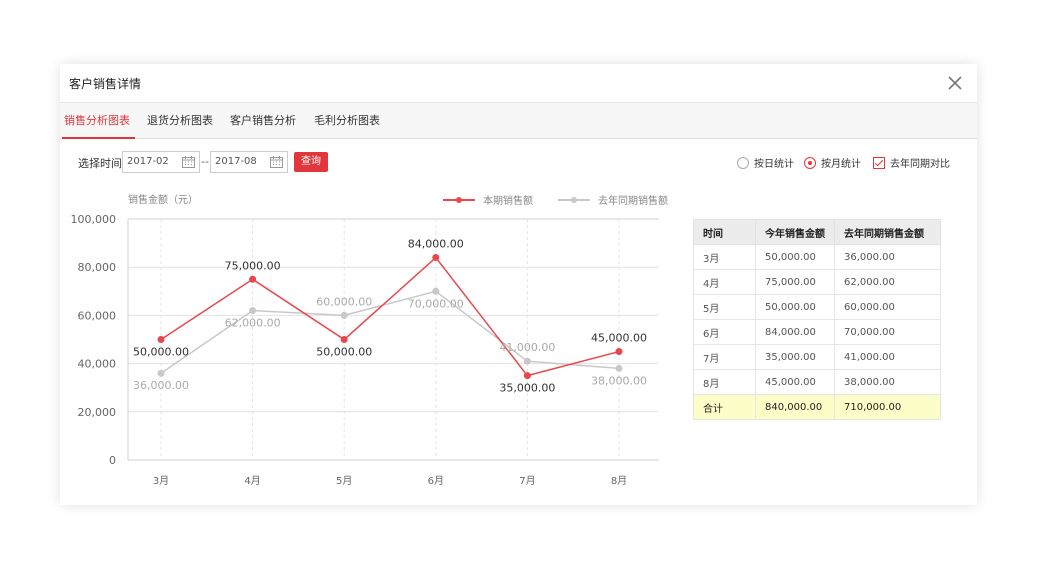 The height and width of the screenshot is (570, 1037). What do you see at coordinates (955, 83) in the screenshot?
I see `close-icon` at bounding box center [955, 83].